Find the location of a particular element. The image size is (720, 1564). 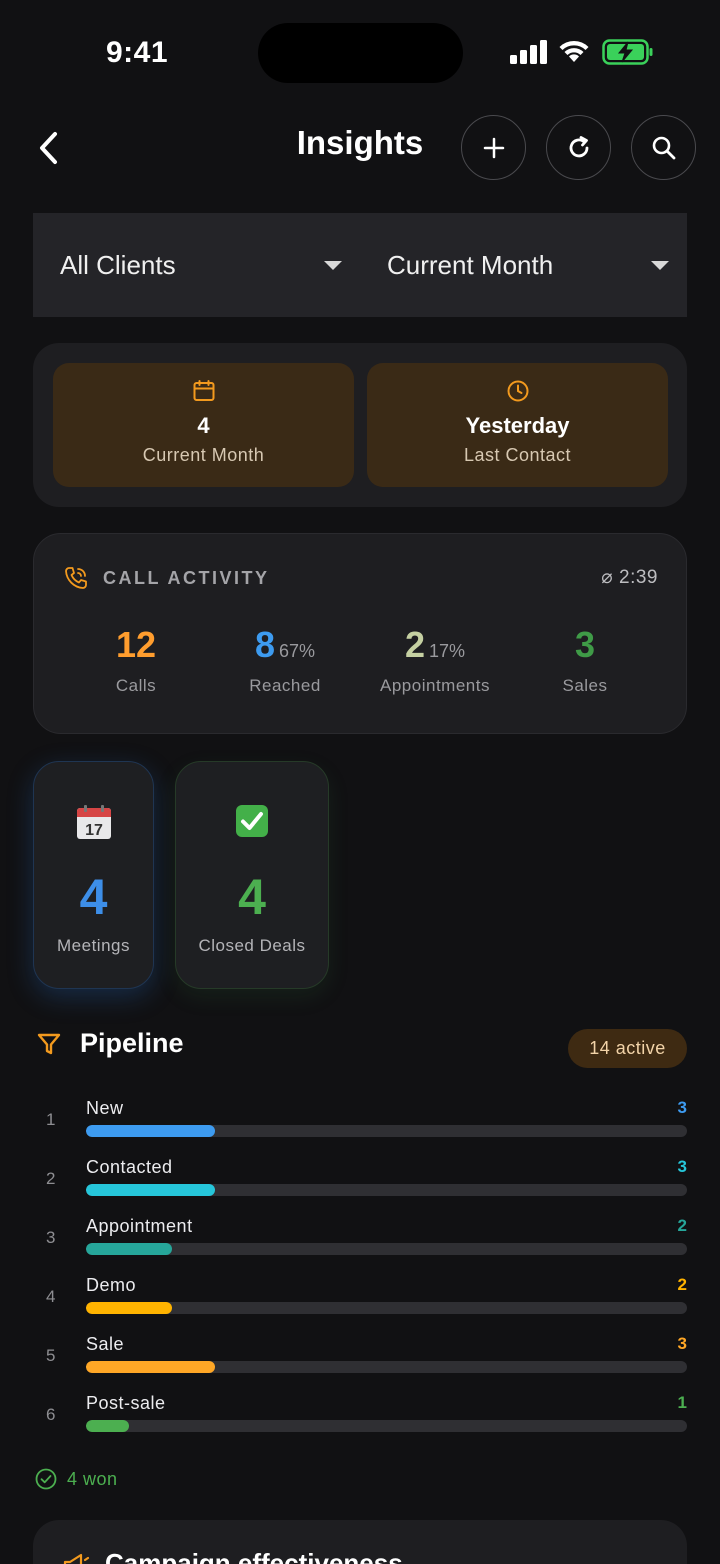

stat-value: 2 is located at coordinates (414, 644).